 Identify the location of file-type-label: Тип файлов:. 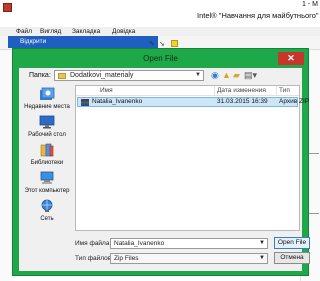
(94, 258).